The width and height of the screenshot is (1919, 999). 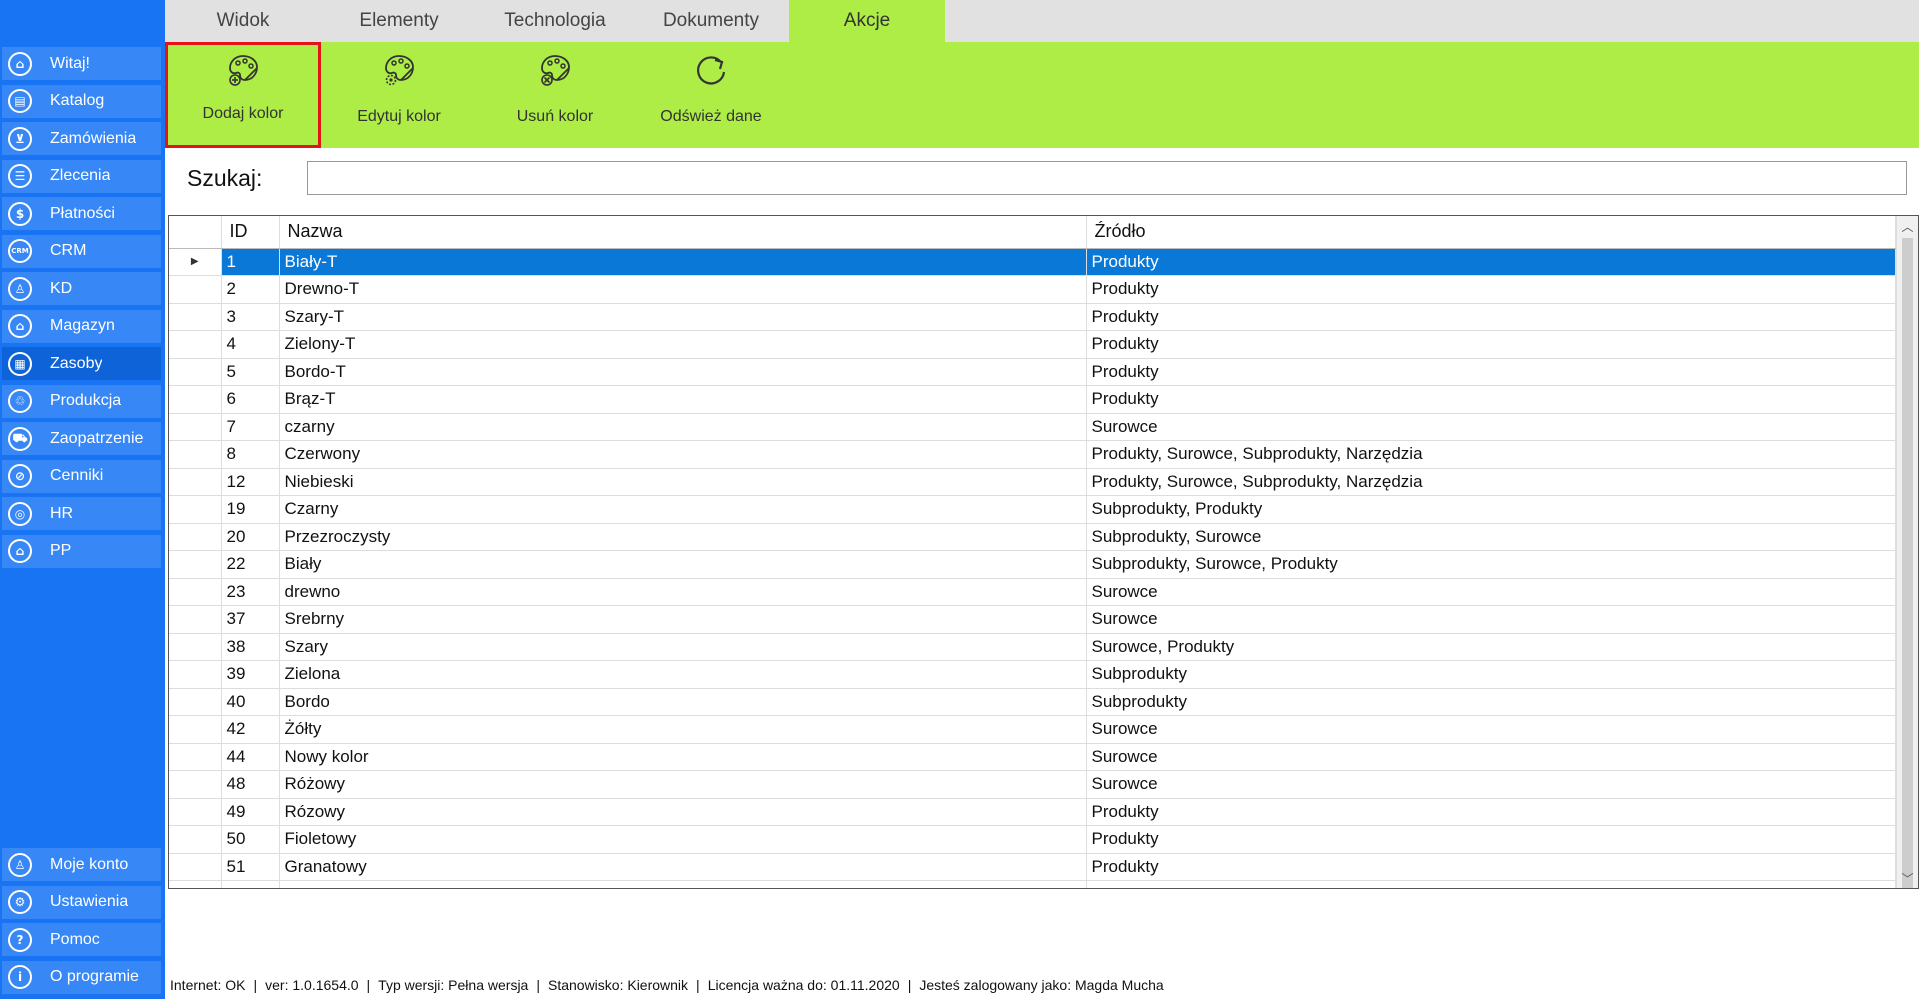 What do you see at coordinates (1491, 232) in the screenshot?
I see `column-header-source: Źródło` at bounding box center [1491, 232].